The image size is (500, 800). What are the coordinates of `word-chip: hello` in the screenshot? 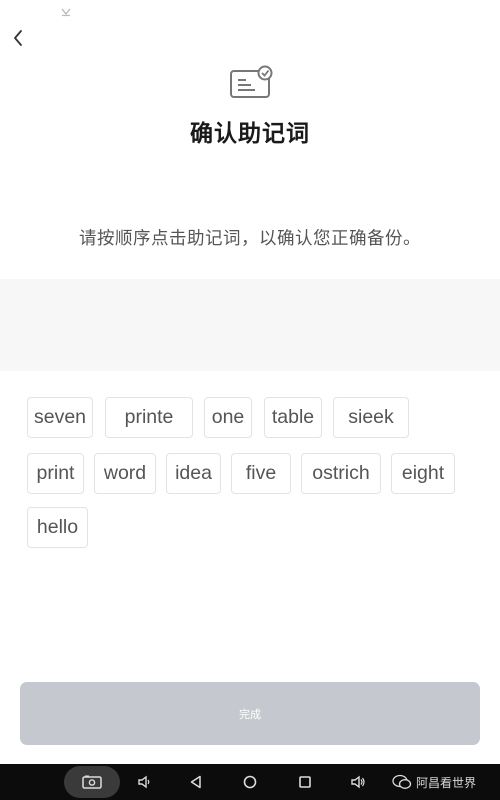 It's located at (57, 527).